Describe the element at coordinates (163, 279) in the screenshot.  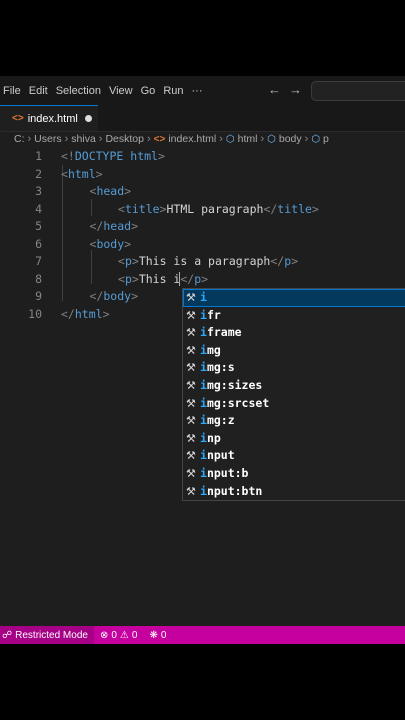
I see `code-content: <p>This i</p>` at that location.